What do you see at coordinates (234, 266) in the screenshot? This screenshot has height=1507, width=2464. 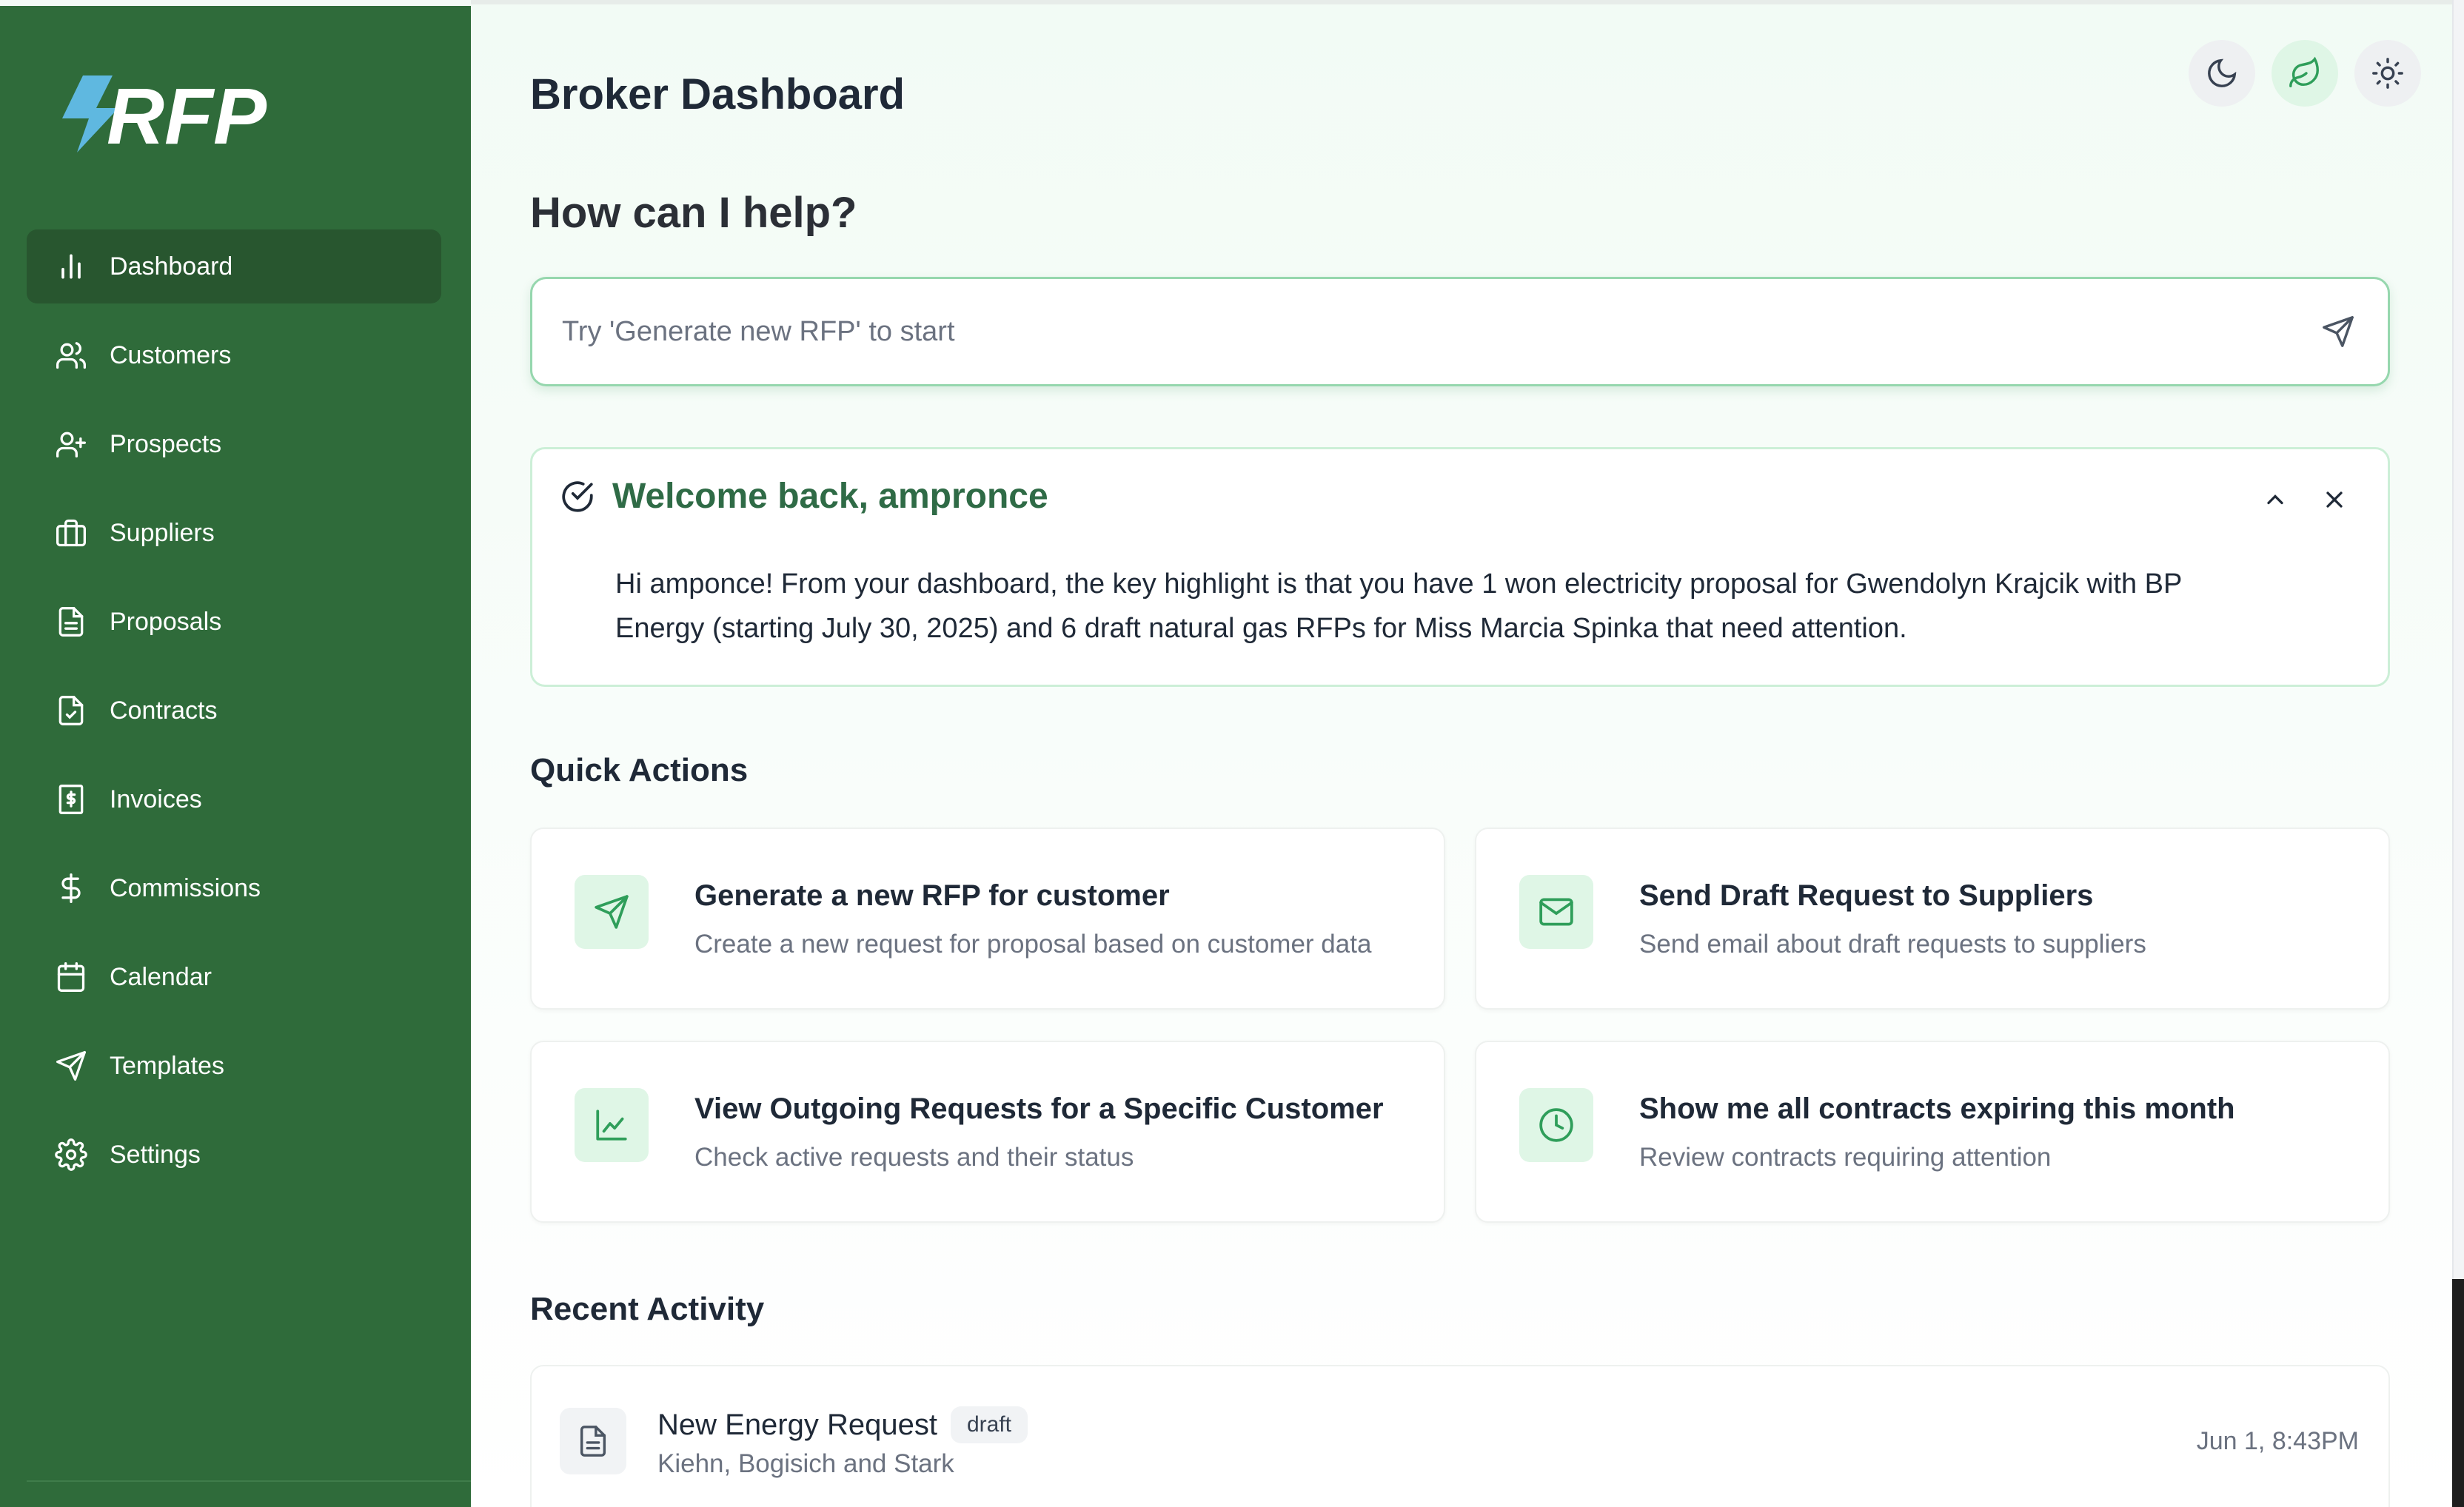 I see `sidebar-item-dashboard: Dashboard` at bounding box center [234, 266].